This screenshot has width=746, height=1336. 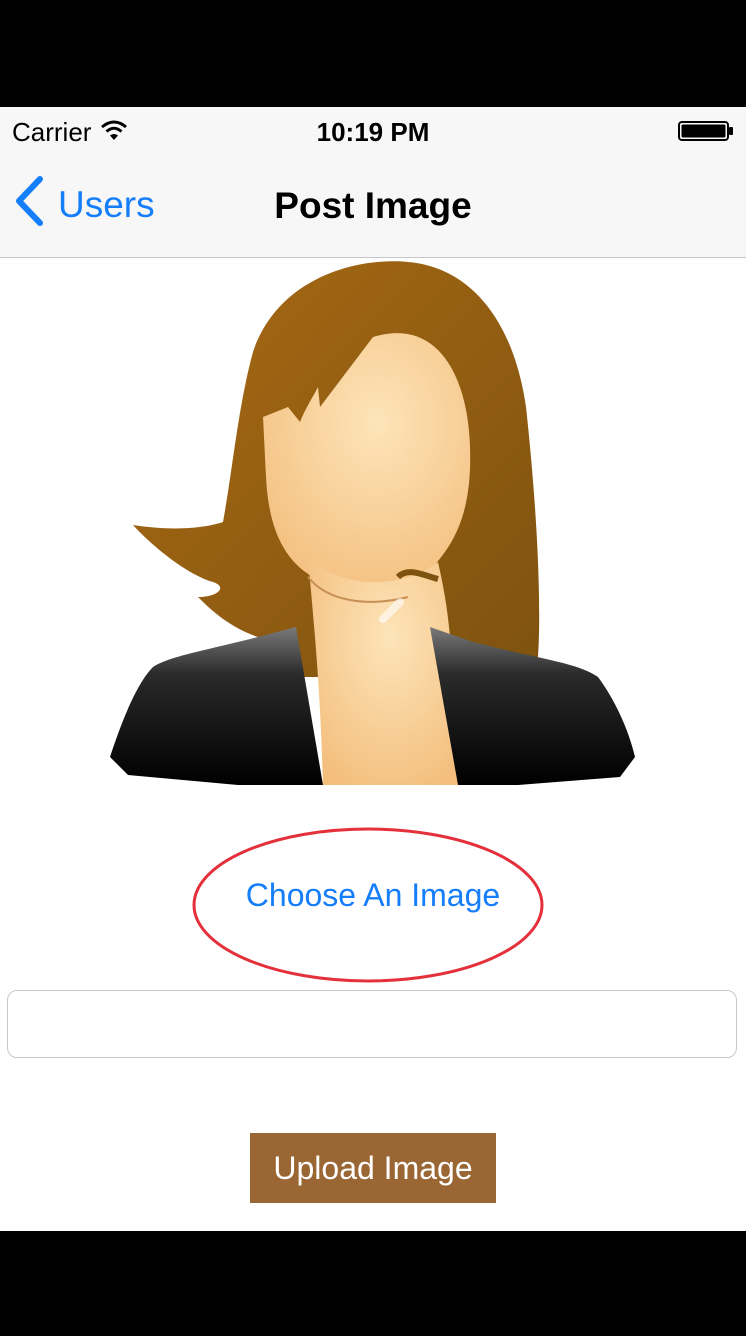 I want to click on text-field, so click(x=372, y=1024).